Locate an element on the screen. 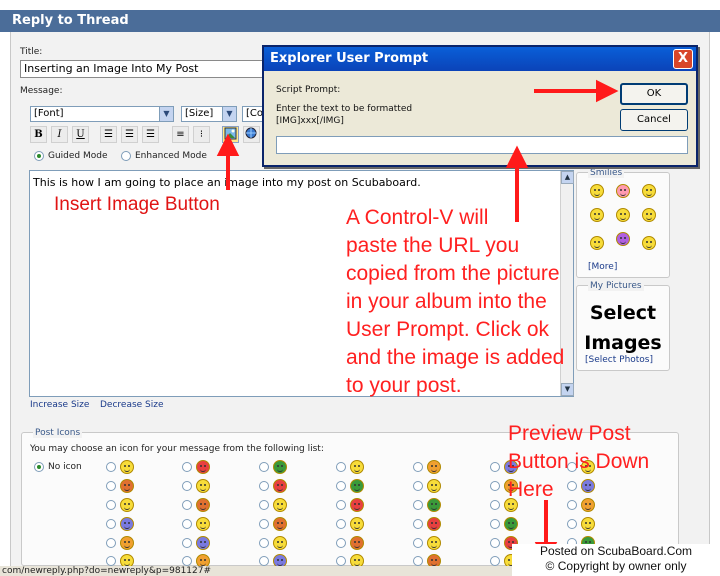  numbered-list-button: ≡ is located at coordinates (180, 134).